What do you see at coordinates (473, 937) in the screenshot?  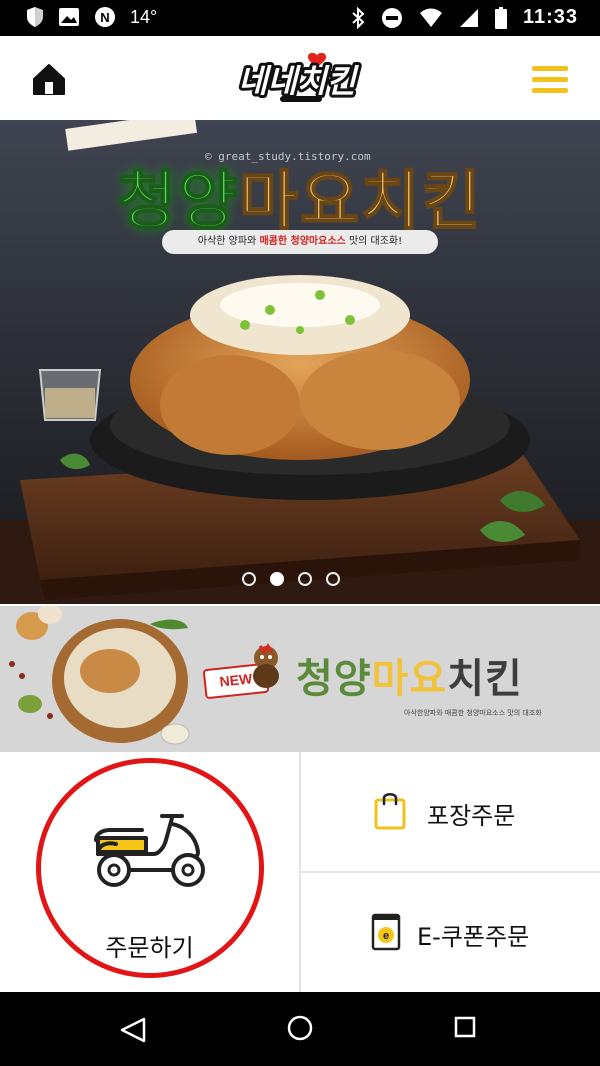 I see `coupon-label: E-쿠폰주문` at bounding box center [473, 937].